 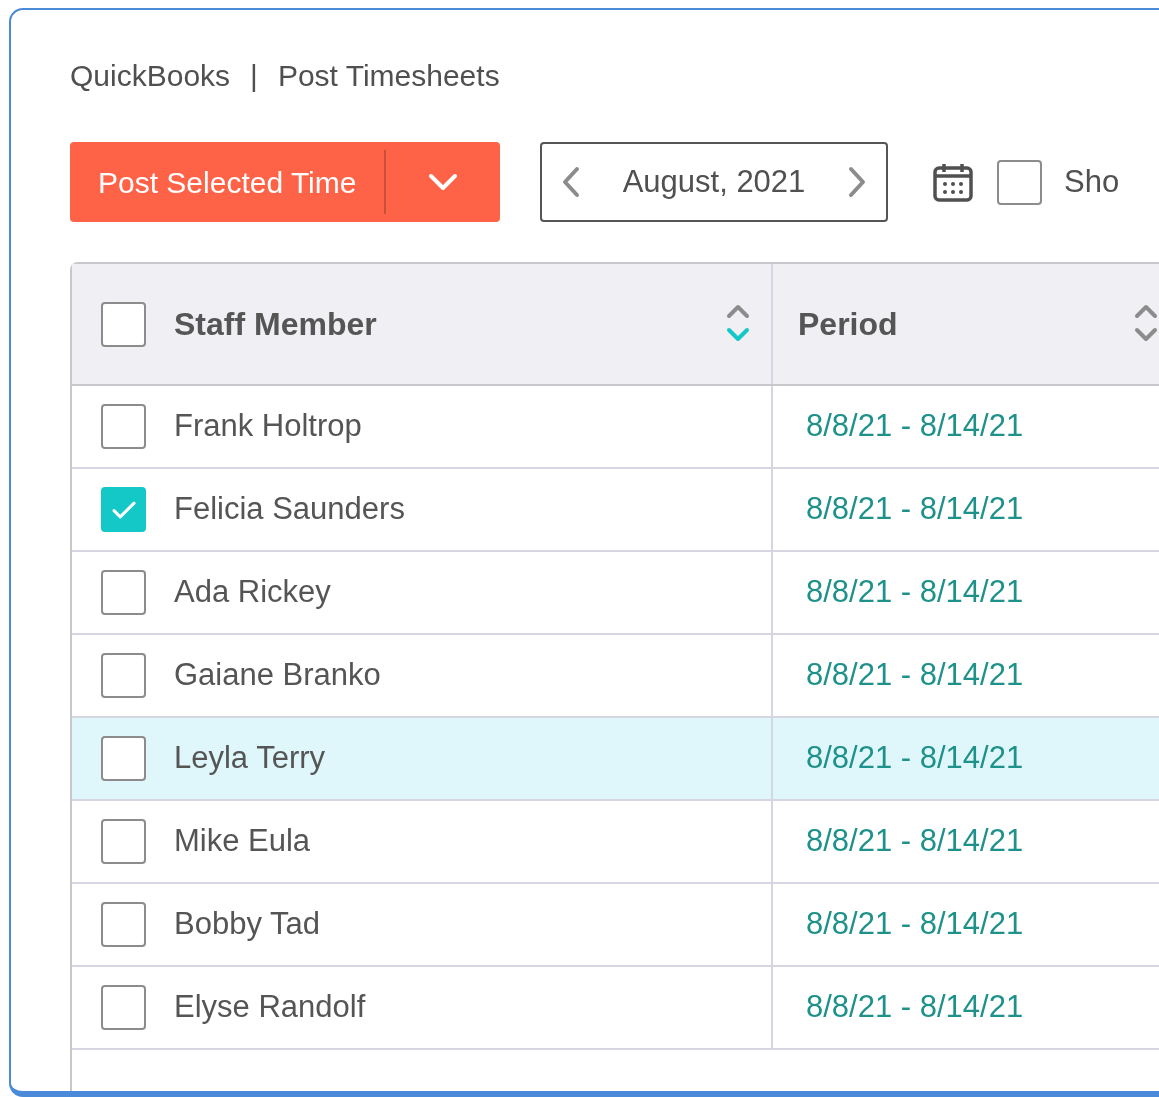 What do you see at coordinates (966, 324) in the screenshot?
I see `column-header: Period` at bounding box center [966, 324].